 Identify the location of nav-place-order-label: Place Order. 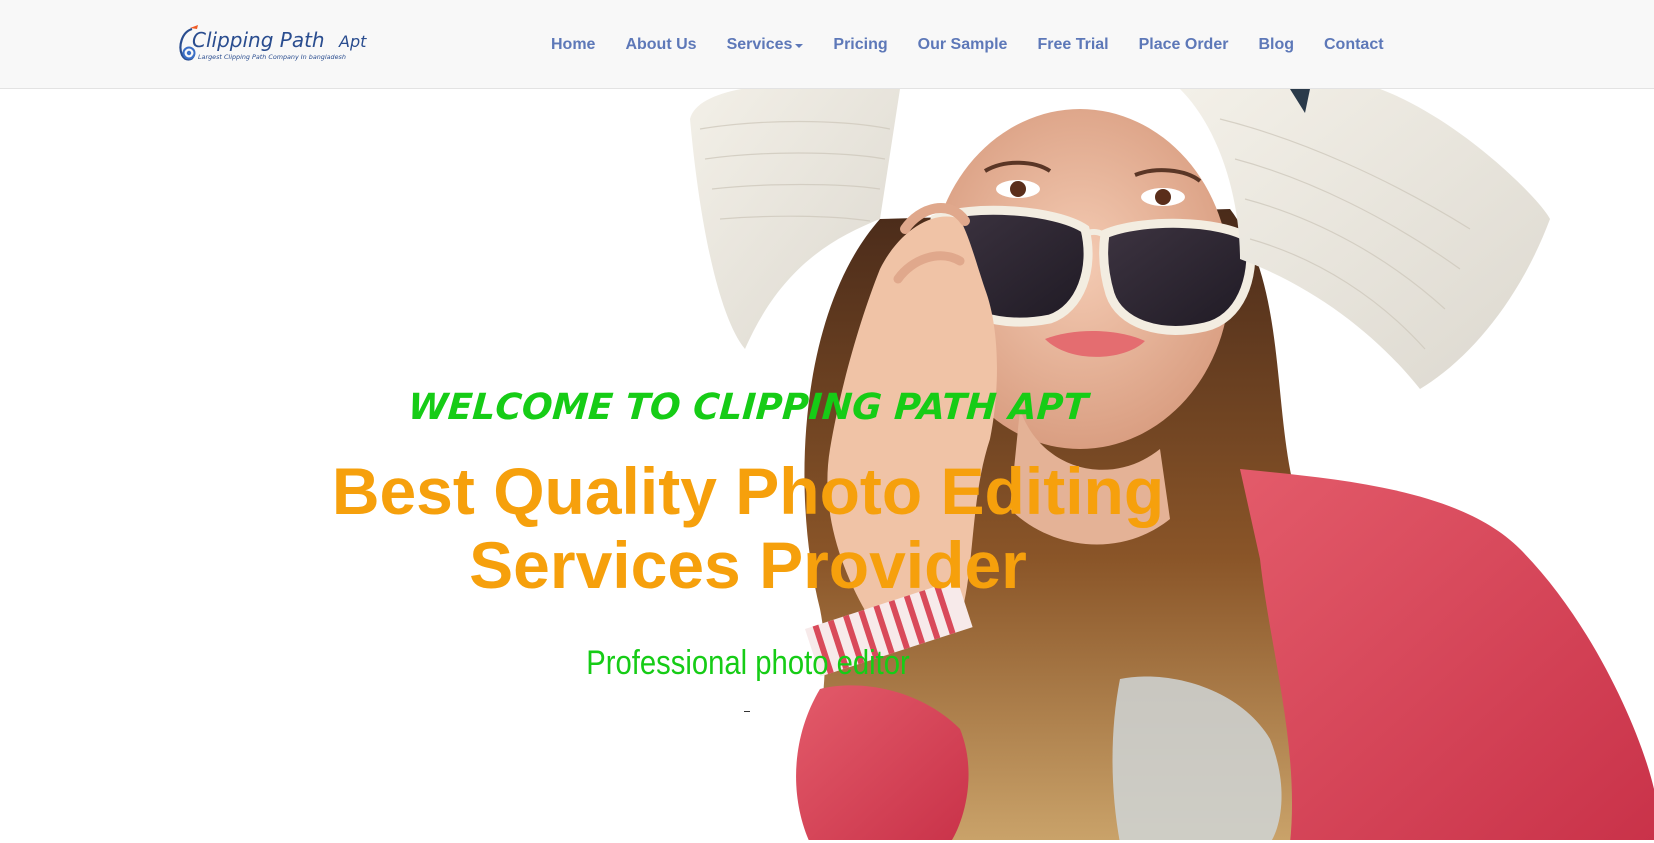
(1183, 44).